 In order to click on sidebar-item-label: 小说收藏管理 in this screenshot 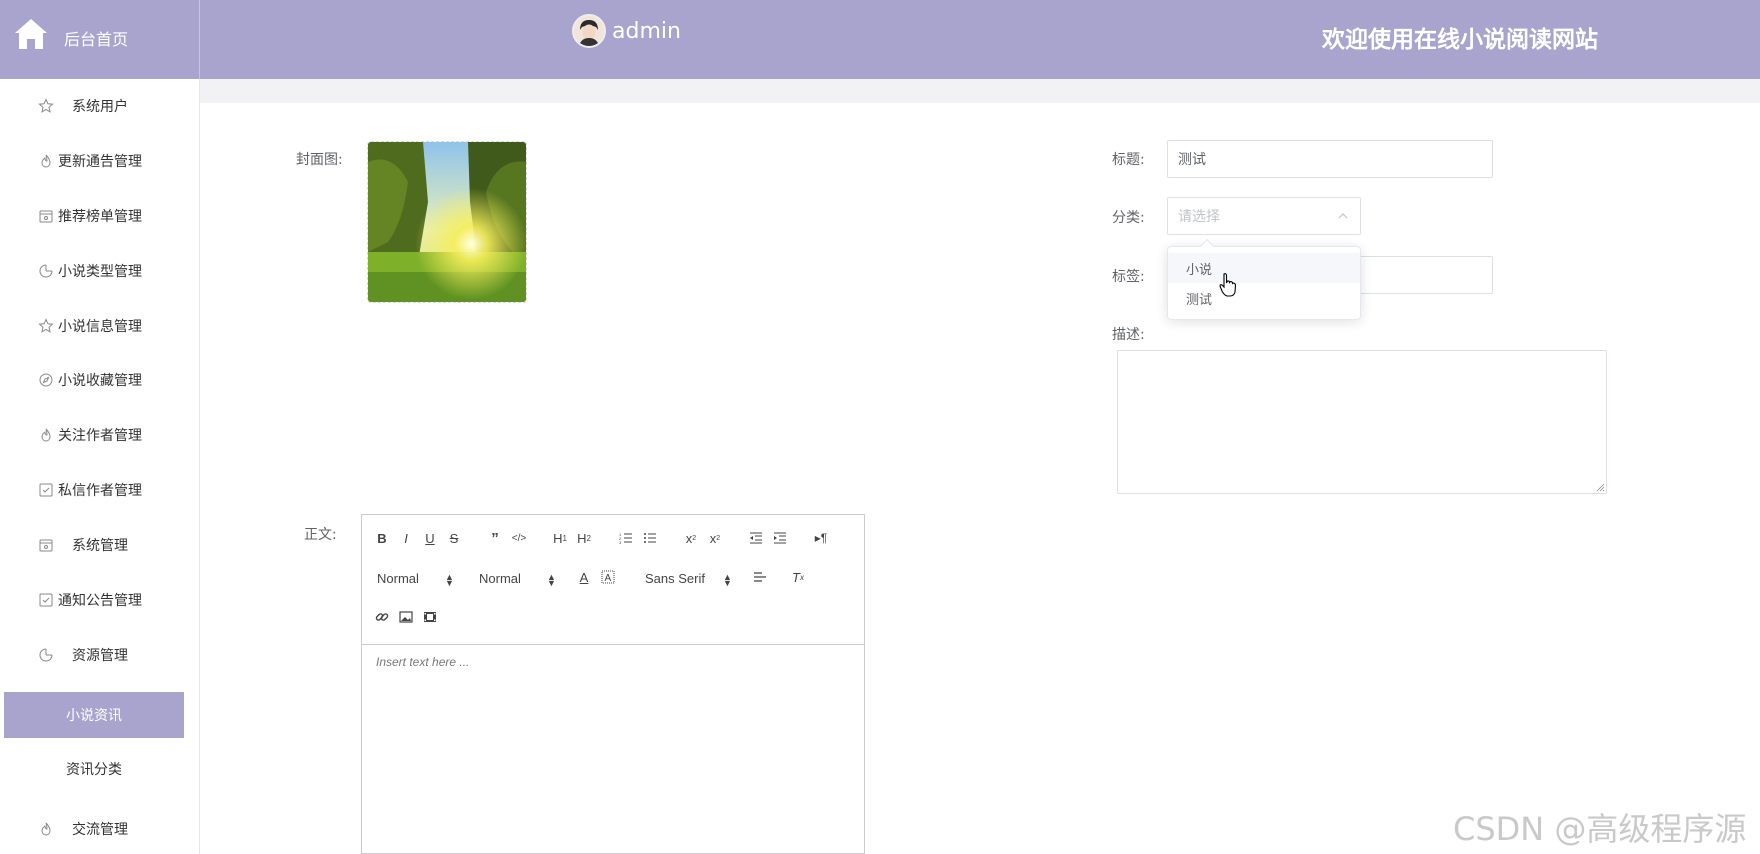, I will do `click(100, 381)`.